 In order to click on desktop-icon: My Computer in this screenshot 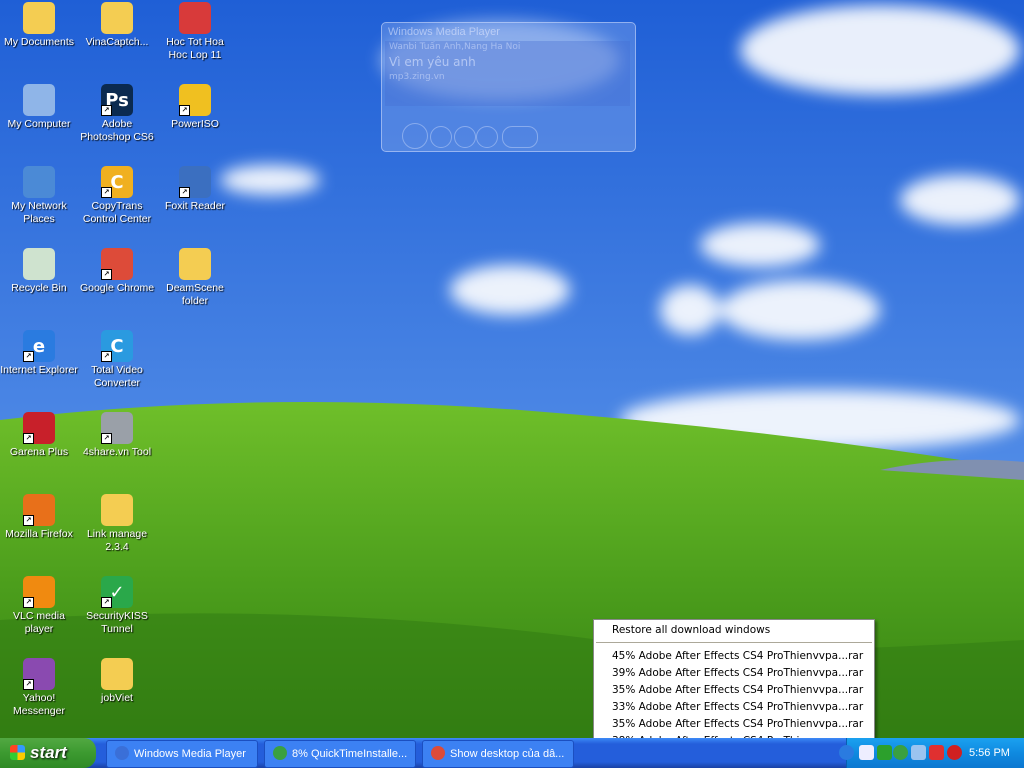, I will do `click(39, 107)`.